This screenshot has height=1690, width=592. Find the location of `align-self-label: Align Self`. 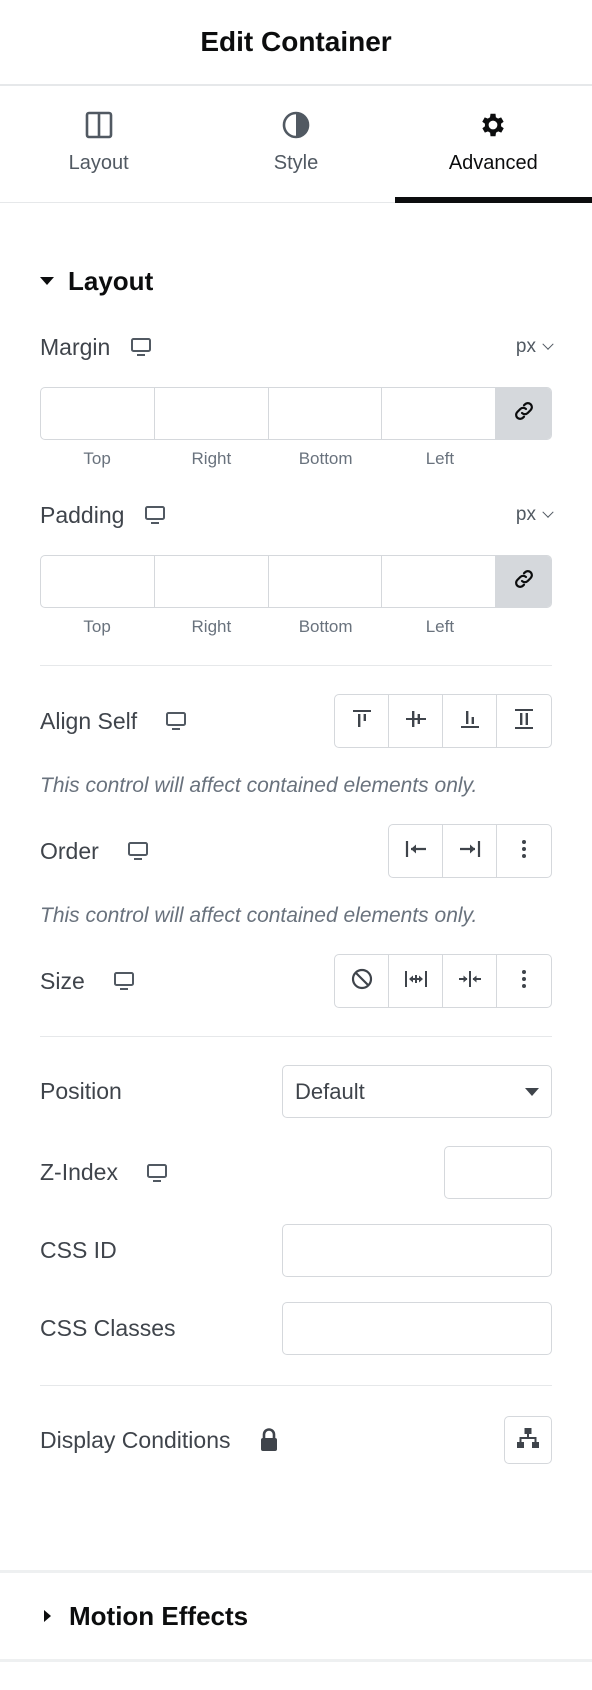

align-self-label: Align Self is located at coordinates (89, 720).